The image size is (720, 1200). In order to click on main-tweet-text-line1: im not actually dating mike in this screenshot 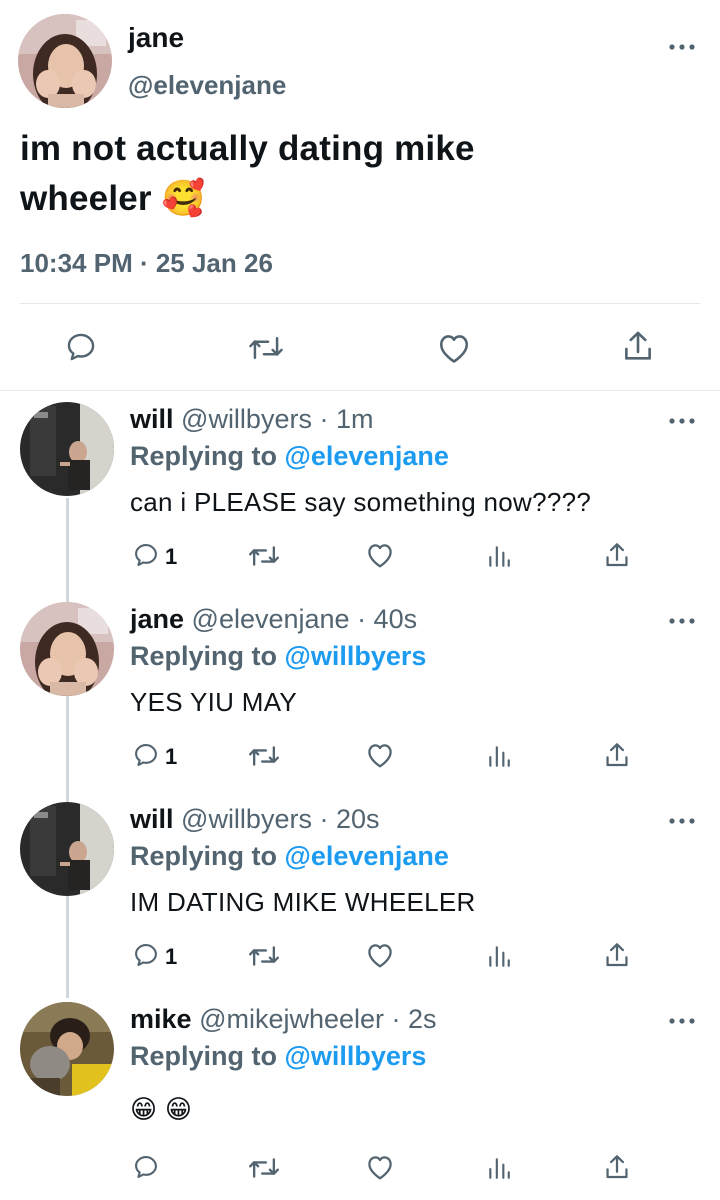, I will do `click(247, 148)`.